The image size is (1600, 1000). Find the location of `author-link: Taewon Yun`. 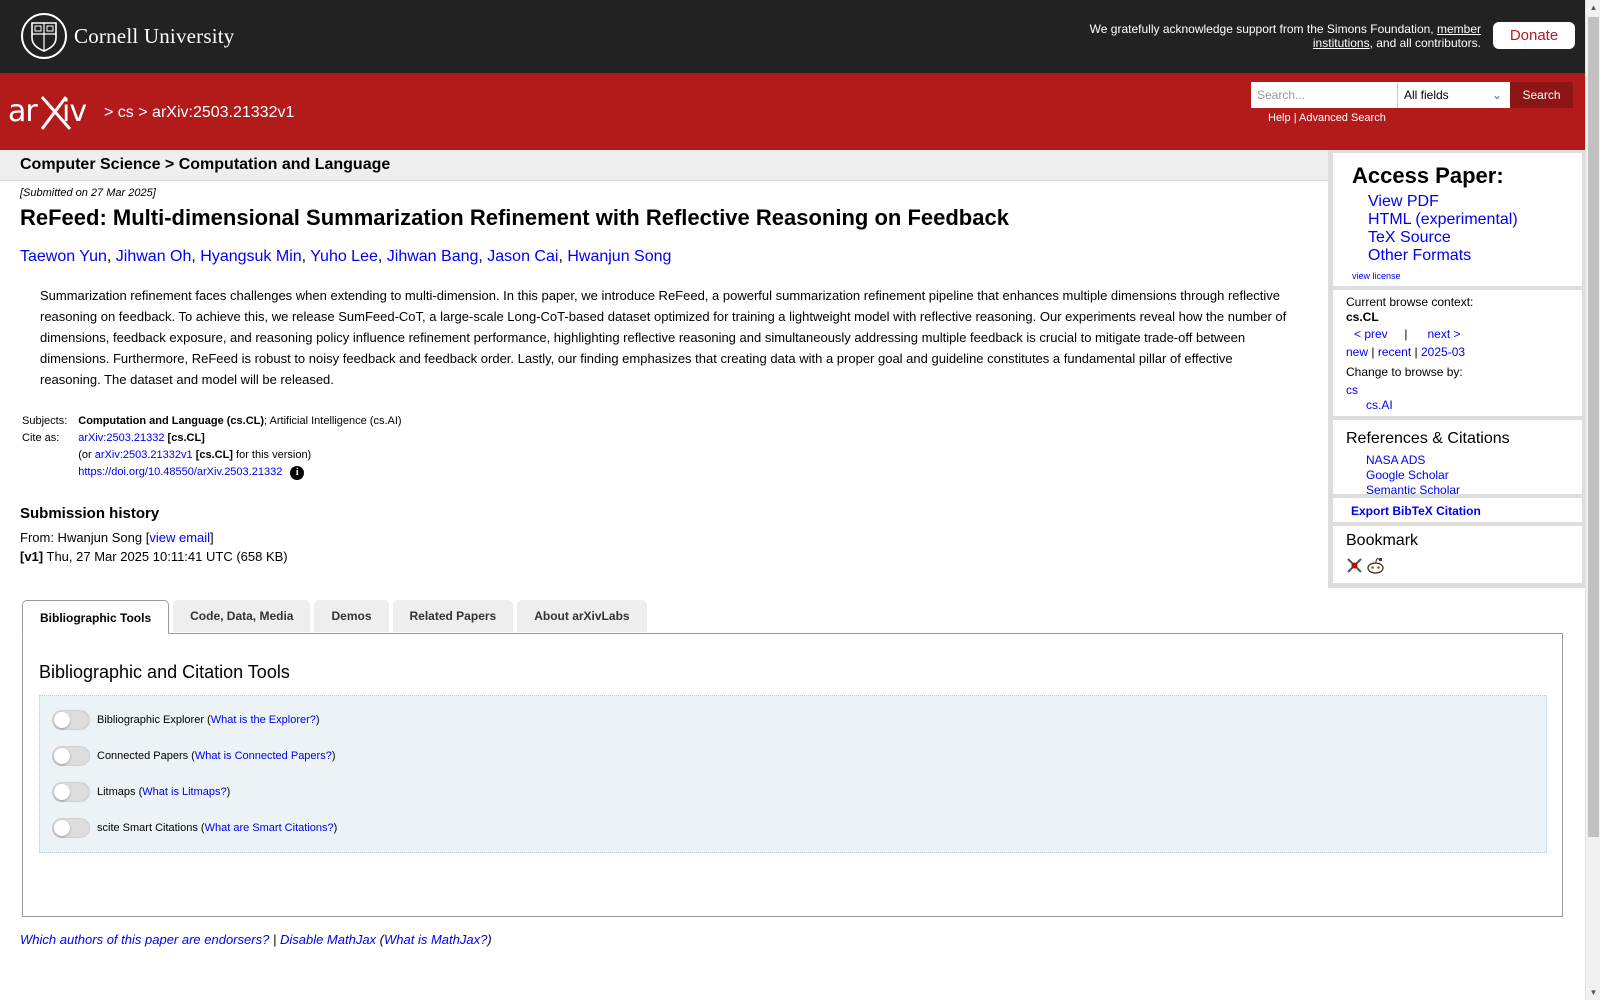

author-link: Taewon Yun is located at coordinates (63, 256).